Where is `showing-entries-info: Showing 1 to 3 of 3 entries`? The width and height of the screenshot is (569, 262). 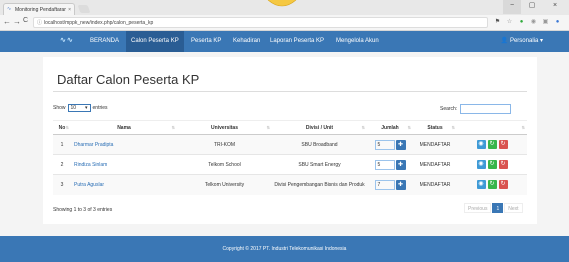
showing-entries-info: Showing 1 to 3 of 3 entries is located at coordinates (83, 210).